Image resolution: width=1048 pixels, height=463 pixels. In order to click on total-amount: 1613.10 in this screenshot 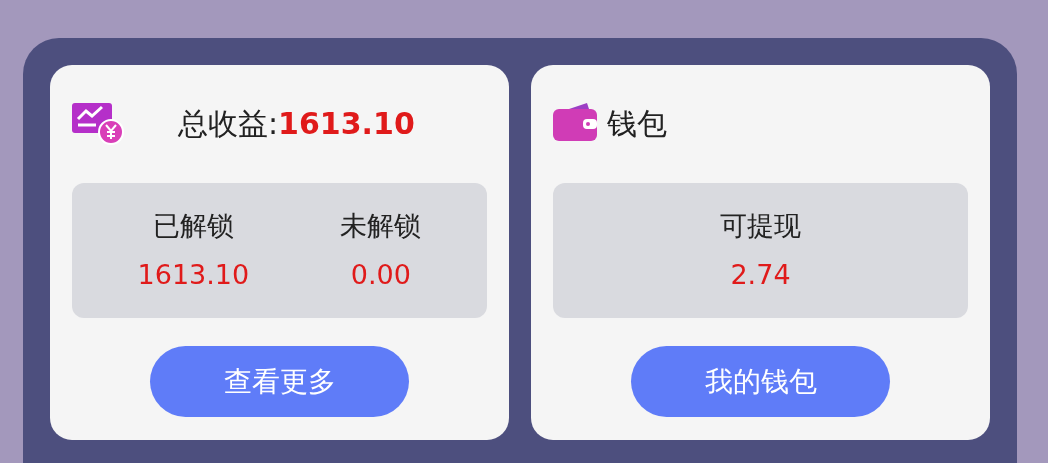, I will do `click(346, 123)`.